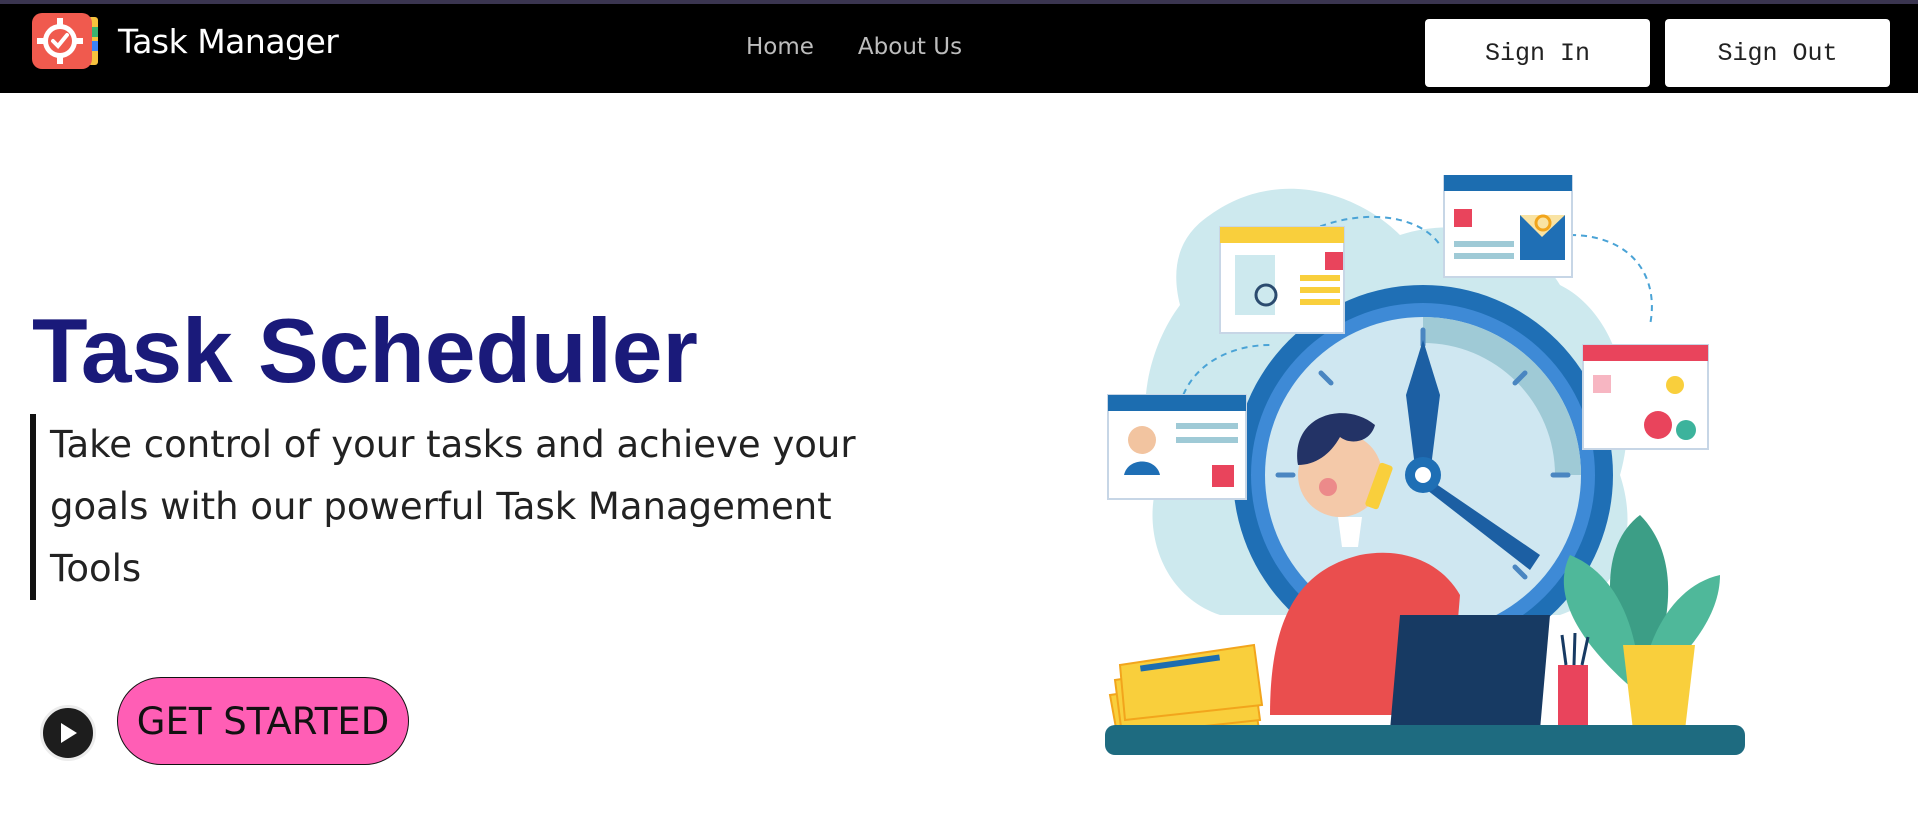 The height and width of the screenshot is (825, 1918). I want to click on brand: Task Manager, so click(185, 41).